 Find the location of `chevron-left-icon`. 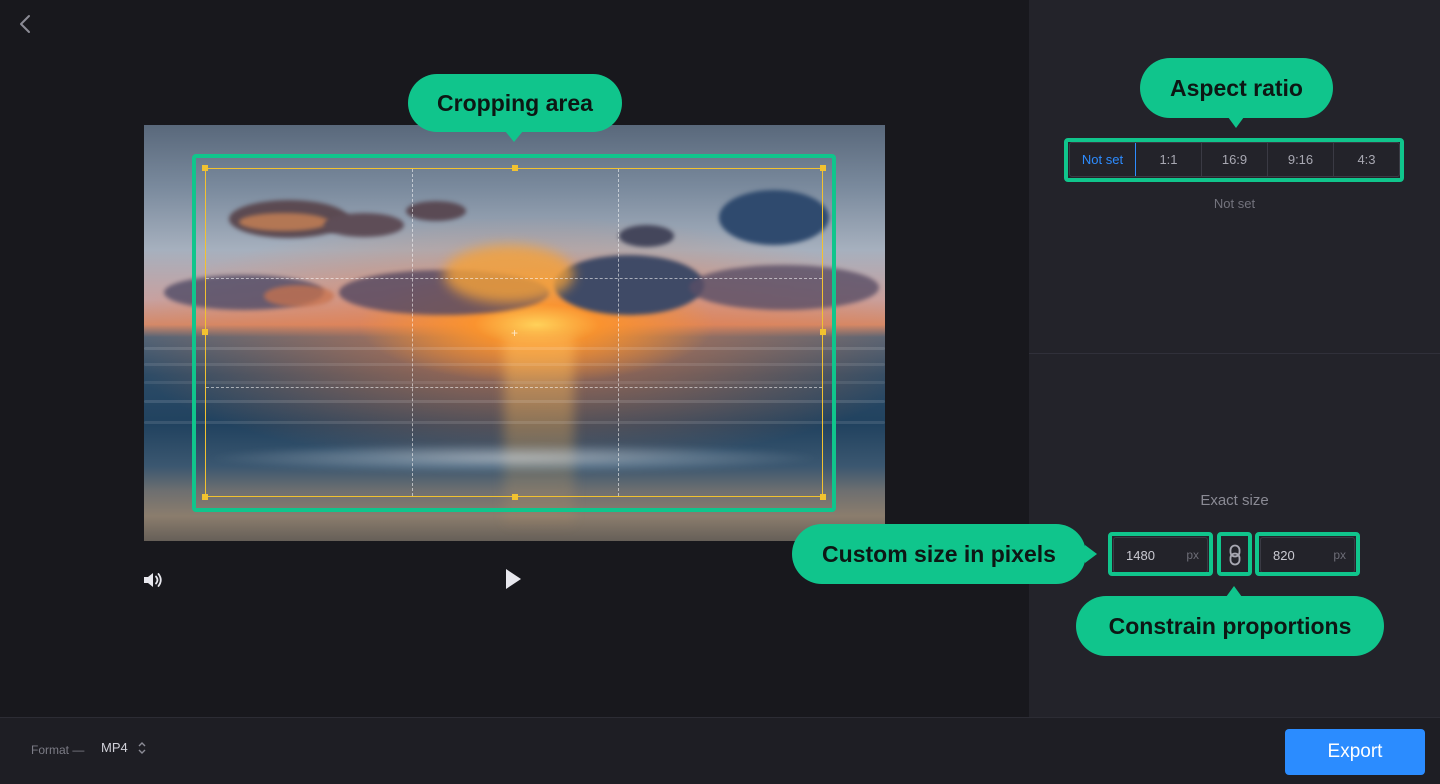

chevron-left-icon is located at coordinates (25, 24).